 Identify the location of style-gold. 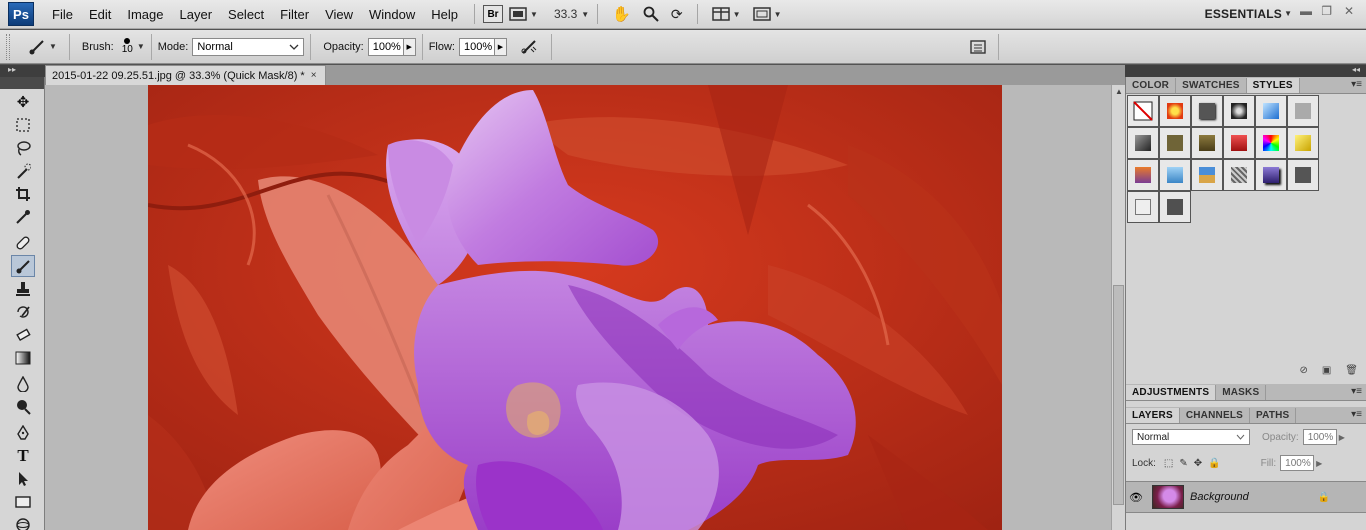
(1303, 143).